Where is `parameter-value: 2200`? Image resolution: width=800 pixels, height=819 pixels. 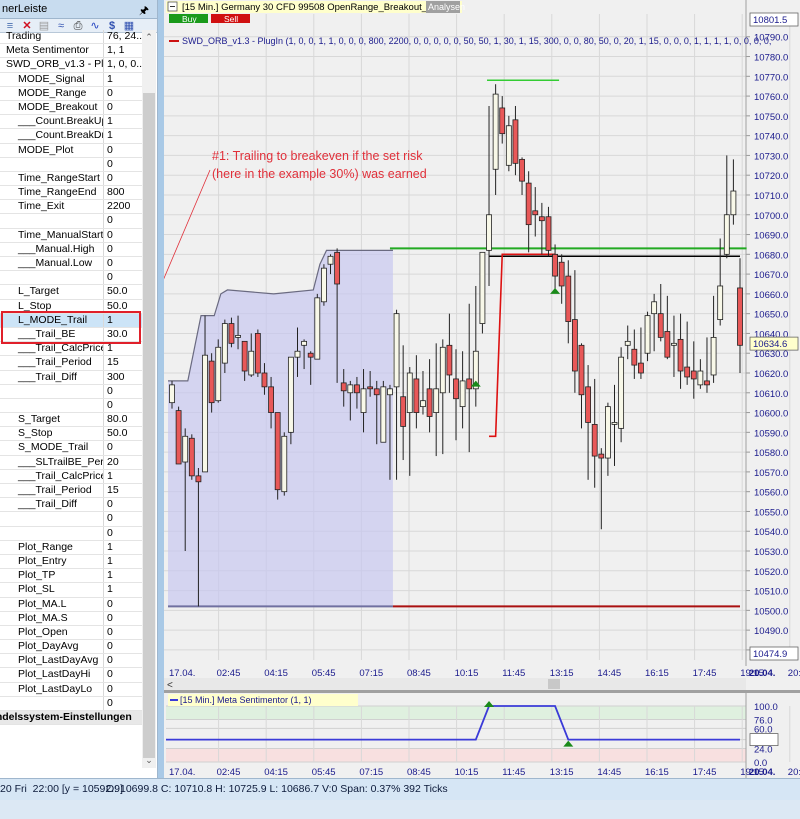
parameter-value: 2200 is located at coordinates (123, 206).